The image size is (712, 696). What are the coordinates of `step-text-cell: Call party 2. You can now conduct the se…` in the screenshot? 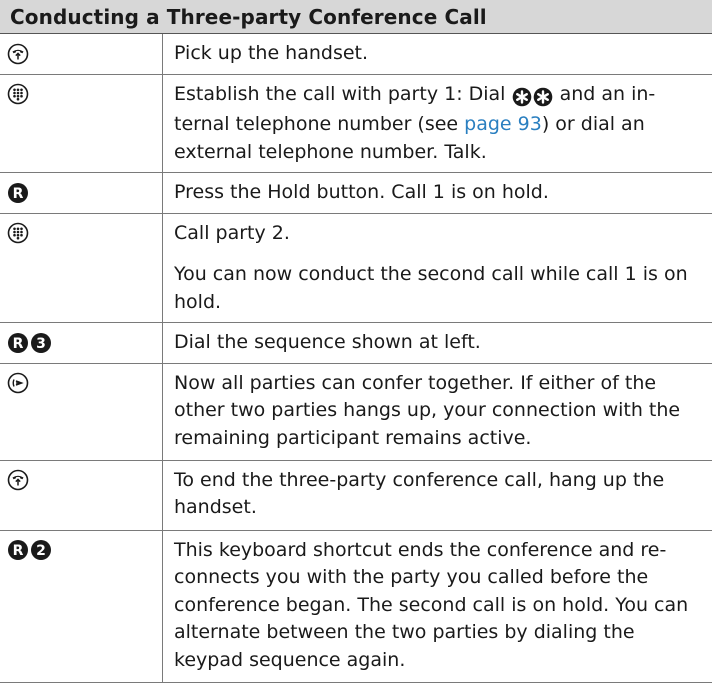 It's located at (437, 267).